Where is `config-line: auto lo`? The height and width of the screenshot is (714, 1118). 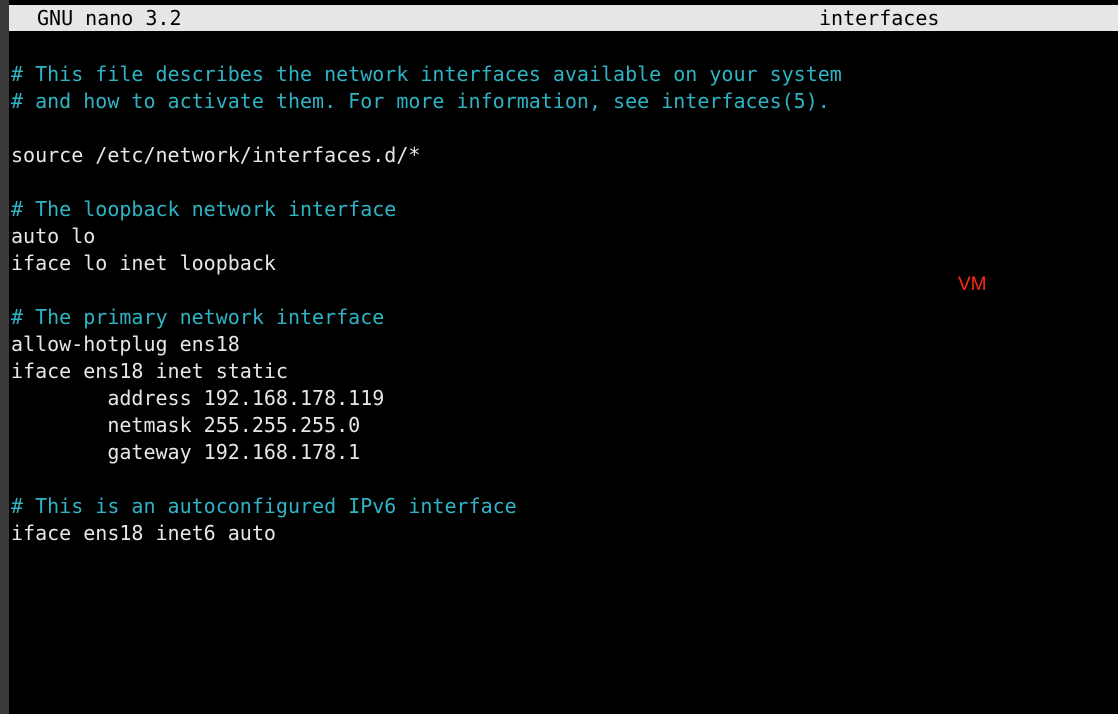
config-line: auto lo is located at coordinates (426, 236).